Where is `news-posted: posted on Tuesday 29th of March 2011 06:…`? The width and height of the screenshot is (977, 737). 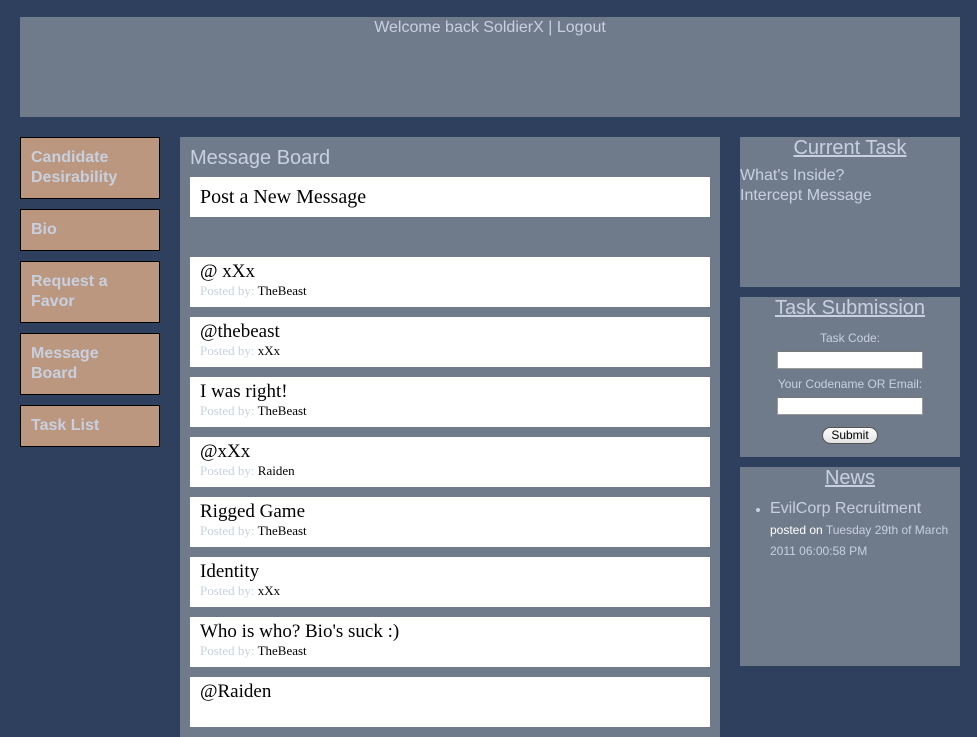 news-posted: posted on Tuesday 29th of March 2011 06:… is located at coordinates (865, 541).